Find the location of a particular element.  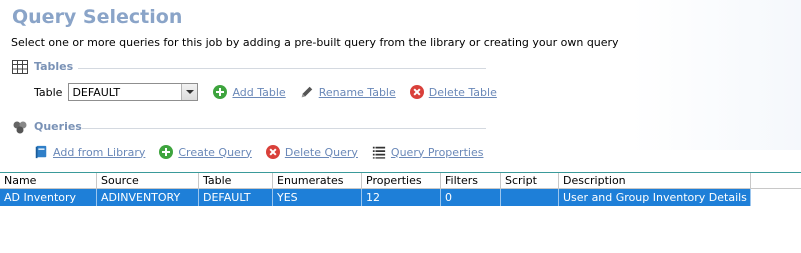

book-icon is located at coordinates (41, 152).